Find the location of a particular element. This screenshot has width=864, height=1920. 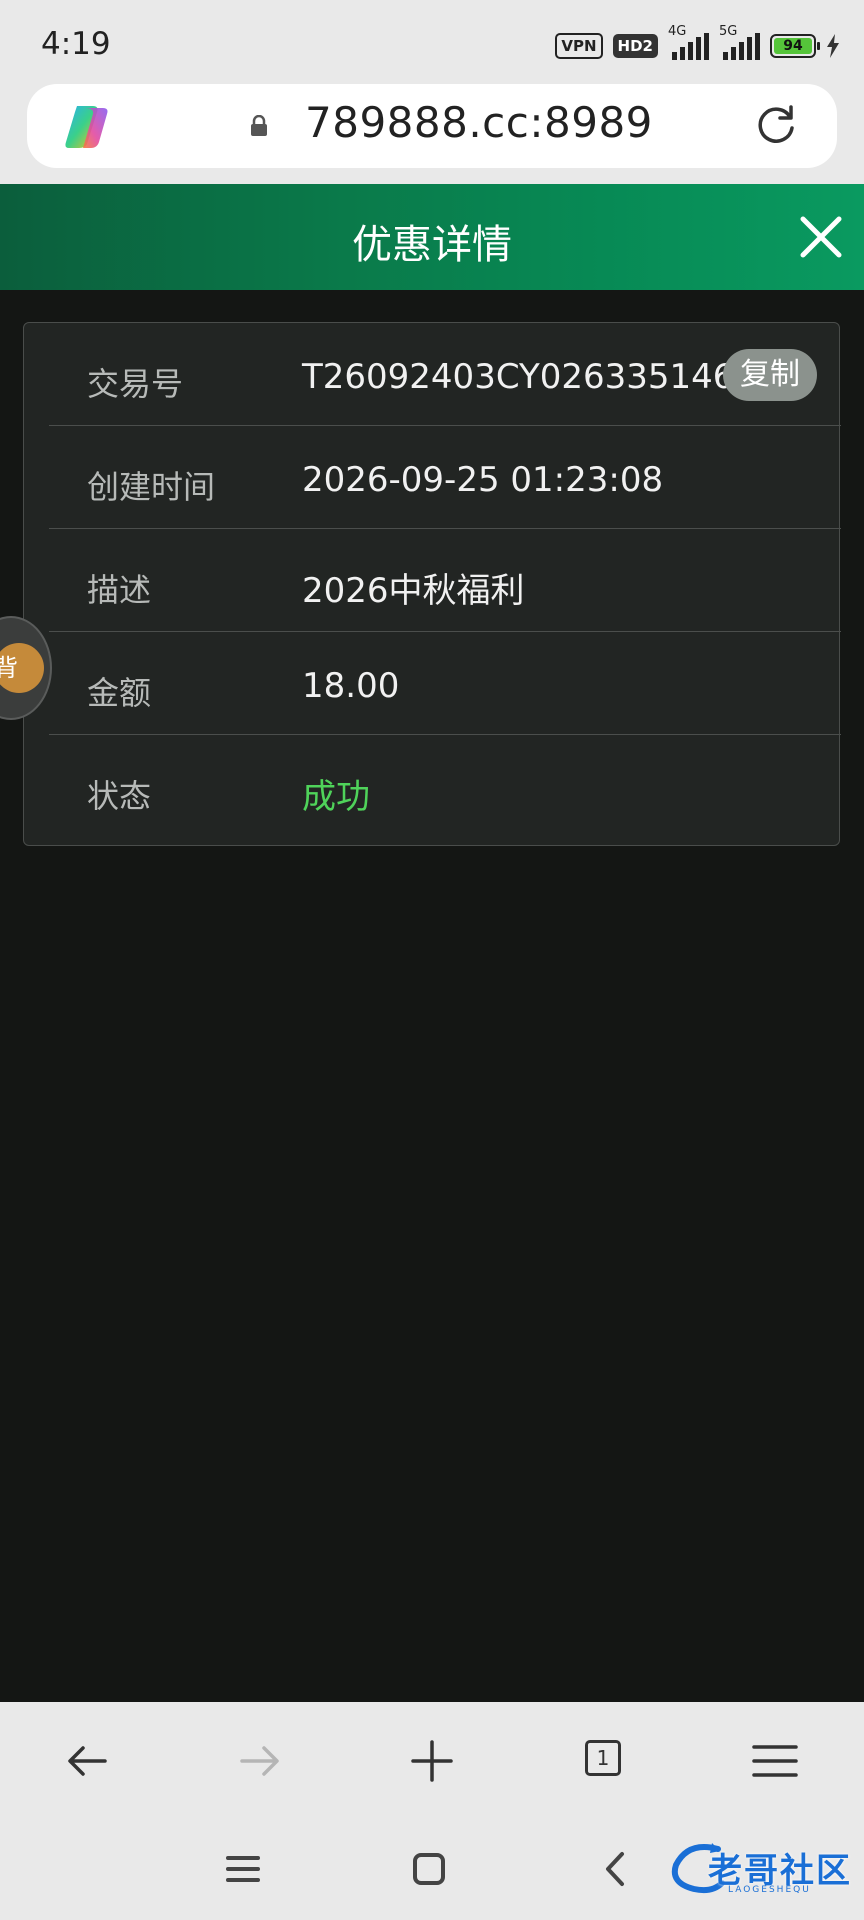

system-nav-bar: 老哥社区 LAOGESHEQU is located at coordinates (432, 1867).